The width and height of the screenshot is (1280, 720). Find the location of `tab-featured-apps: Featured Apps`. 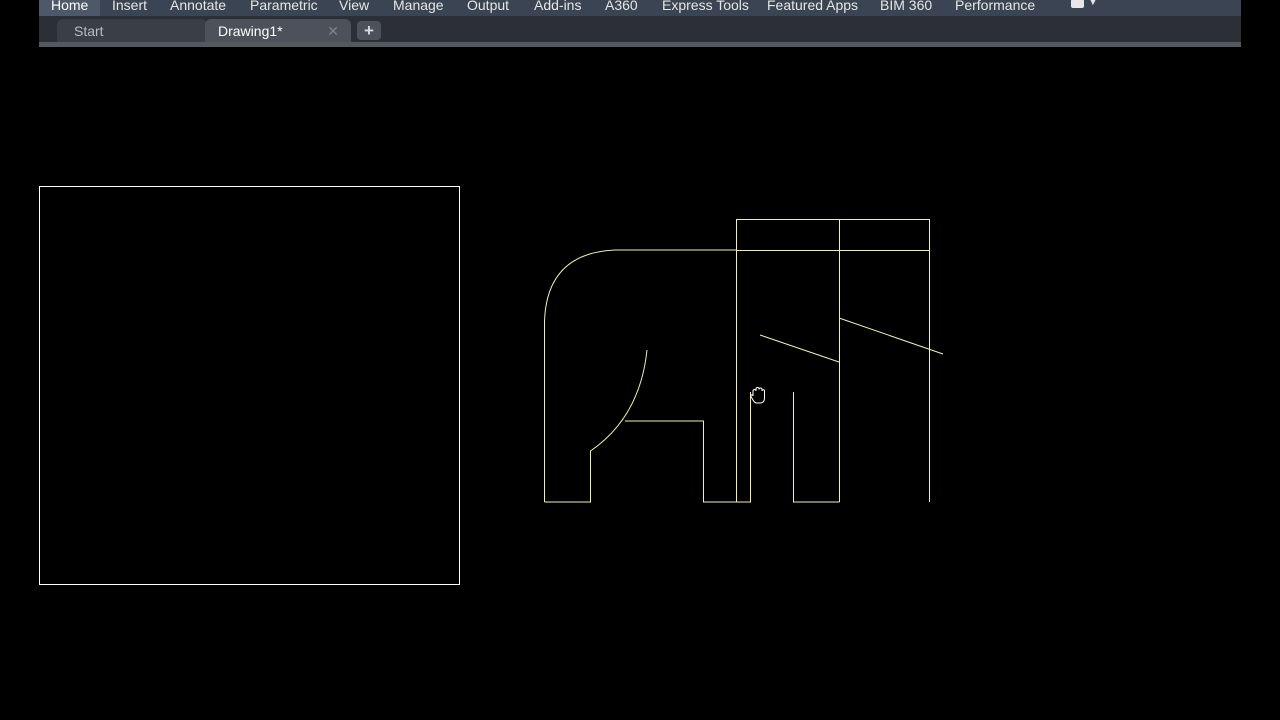

tab-featured-apps: Featured Apps is located at coordinates (812, 6).